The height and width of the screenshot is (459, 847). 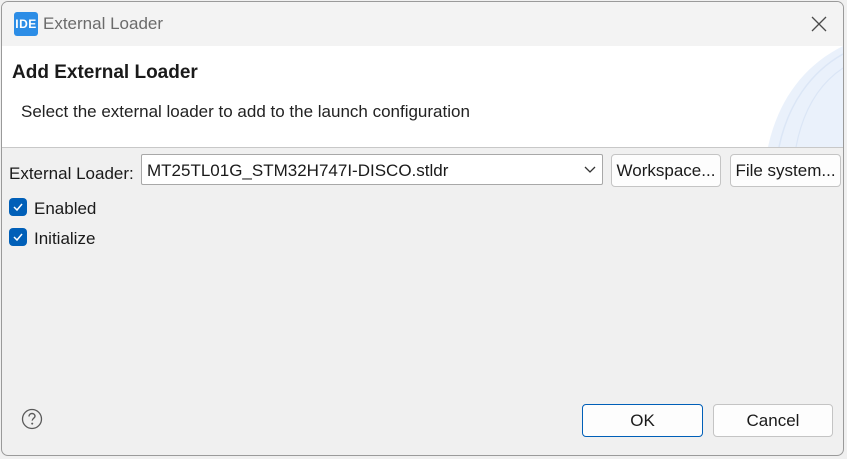 What do you see at coordinates (71, 173) in the screenshot?
I see `external-loader-label: External Loader:` at bounding box center [71, 173].